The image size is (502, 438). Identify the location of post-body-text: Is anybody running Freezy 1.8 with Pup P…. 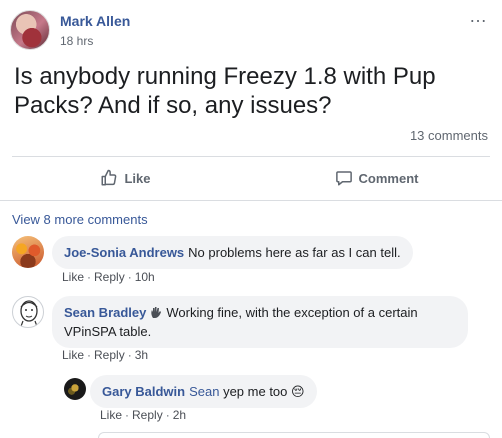
(225, 91).